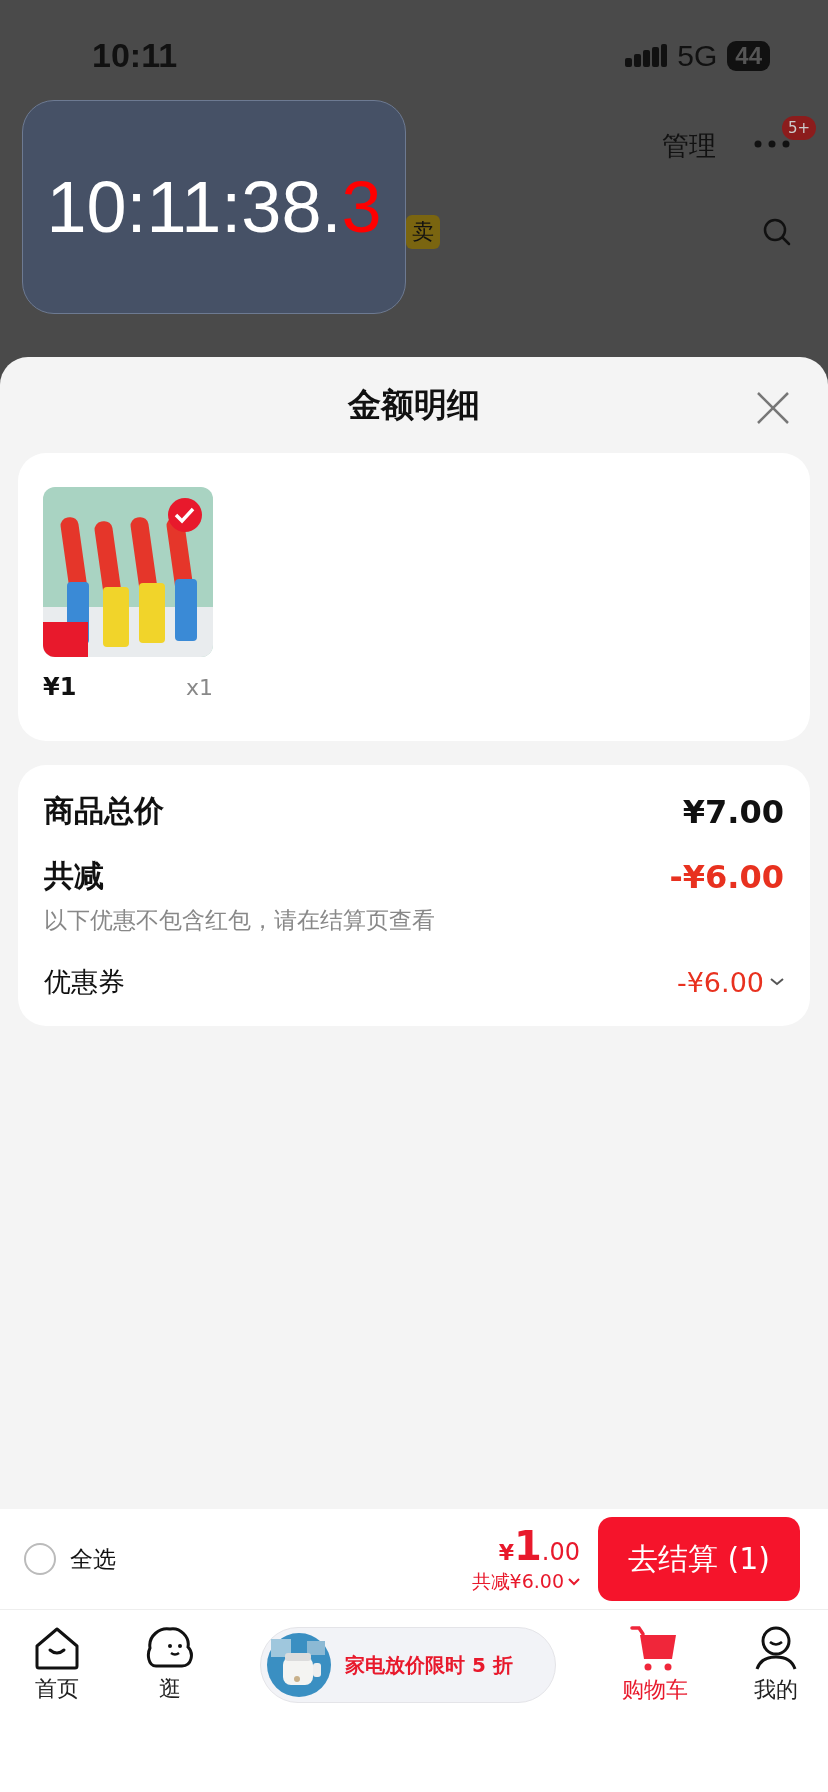  What do you see at coordinates (214, 207) in the screenshot?
I see `clock-time: 10:11:38.3` at bounding box center [214, 207].